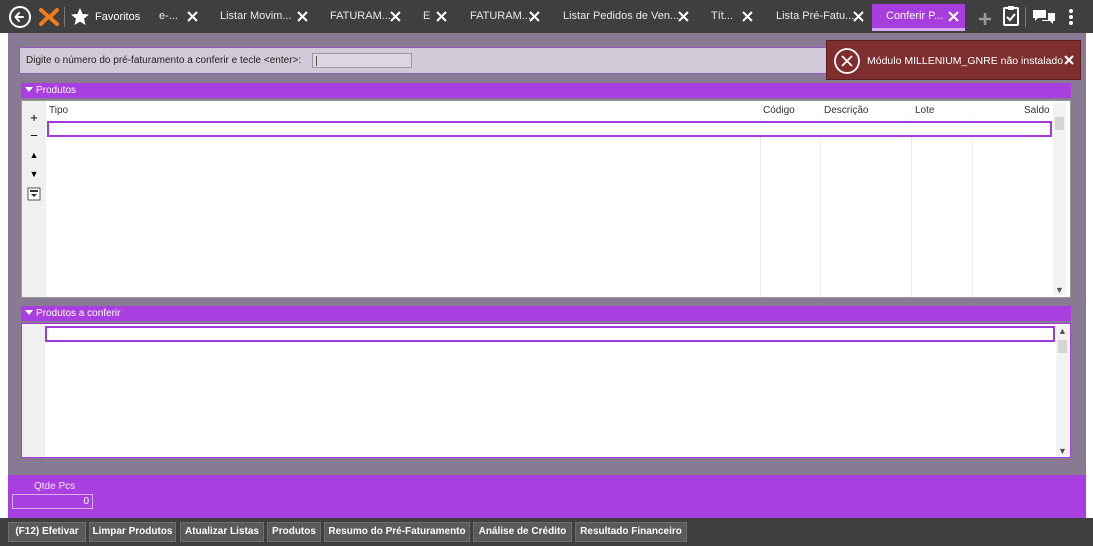  What do you see at coordinates (985, 19) in the screenshot?
I see `add-tab-icon` at bounding box center [985, 19].